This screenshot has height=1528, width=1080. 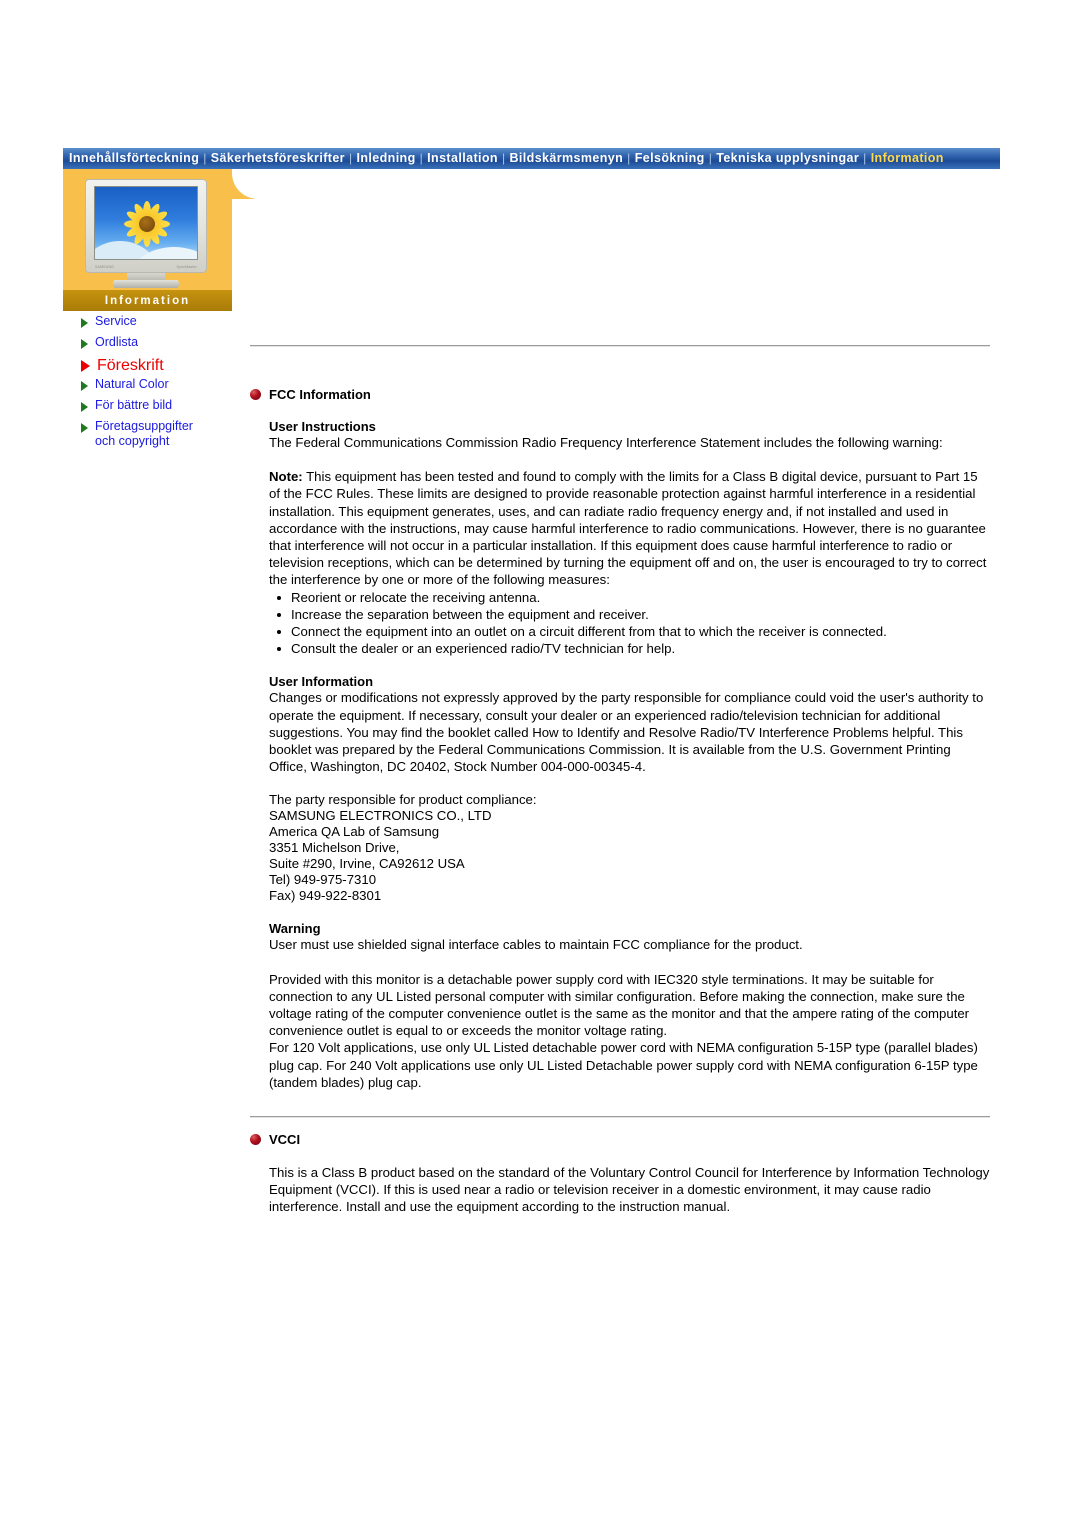 I want to click on sidebar-item-natural-color: Natural Color, so click(x=155, y=386).